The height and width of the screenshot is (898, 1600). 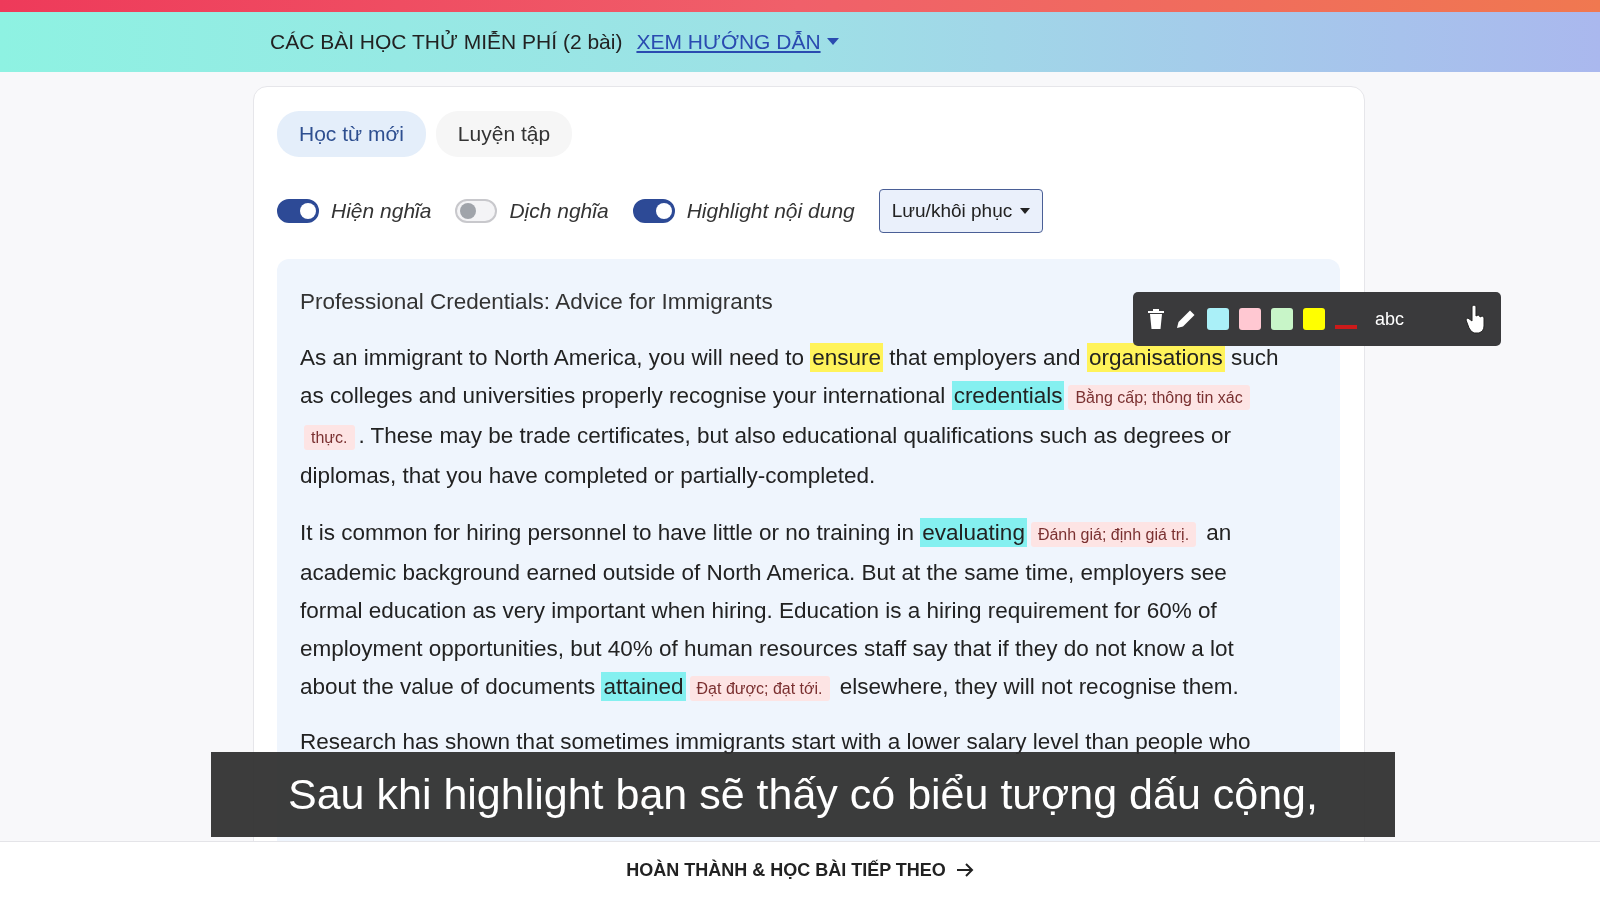 What do you see at coordinates (559, 211) in the screenshot?
I see `toggle-label: Dịch nghĩa` at bounding box center [559, 211].